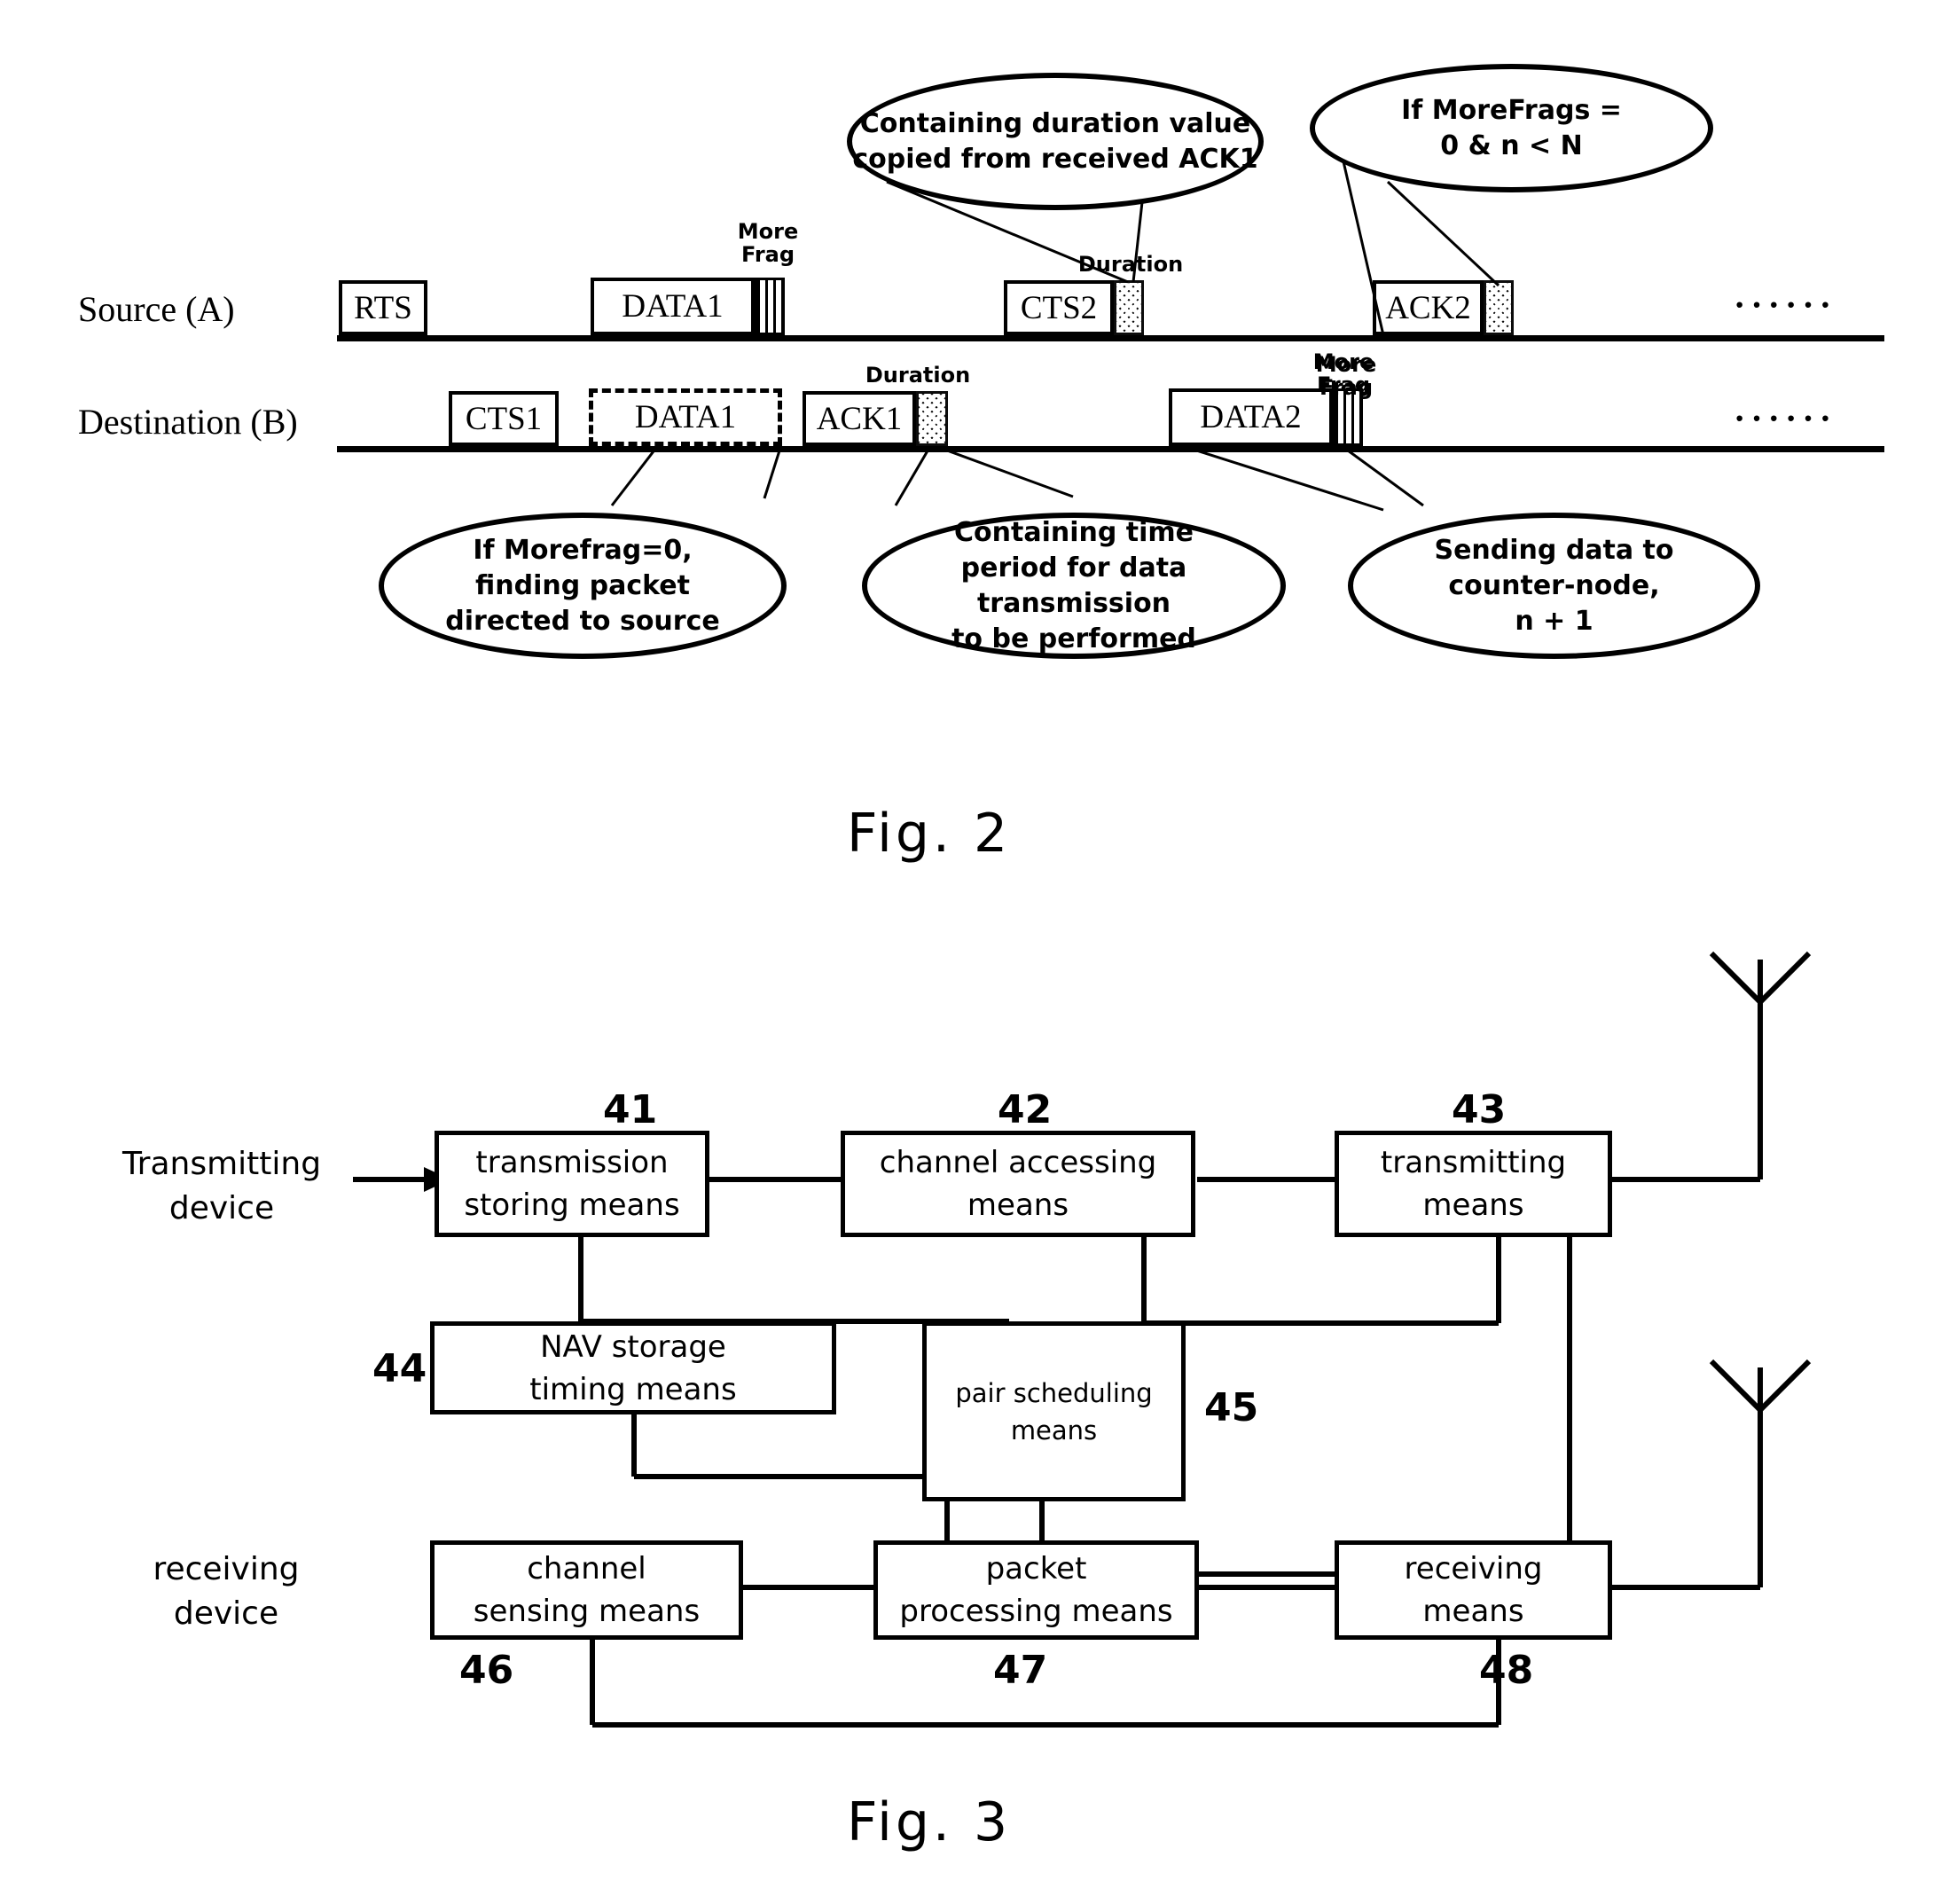  What do you see at coordinates (221, 1186) in the screenshot?
I see `label-transmitting-device: Transmitting device` at bounding box center [221, 1186].